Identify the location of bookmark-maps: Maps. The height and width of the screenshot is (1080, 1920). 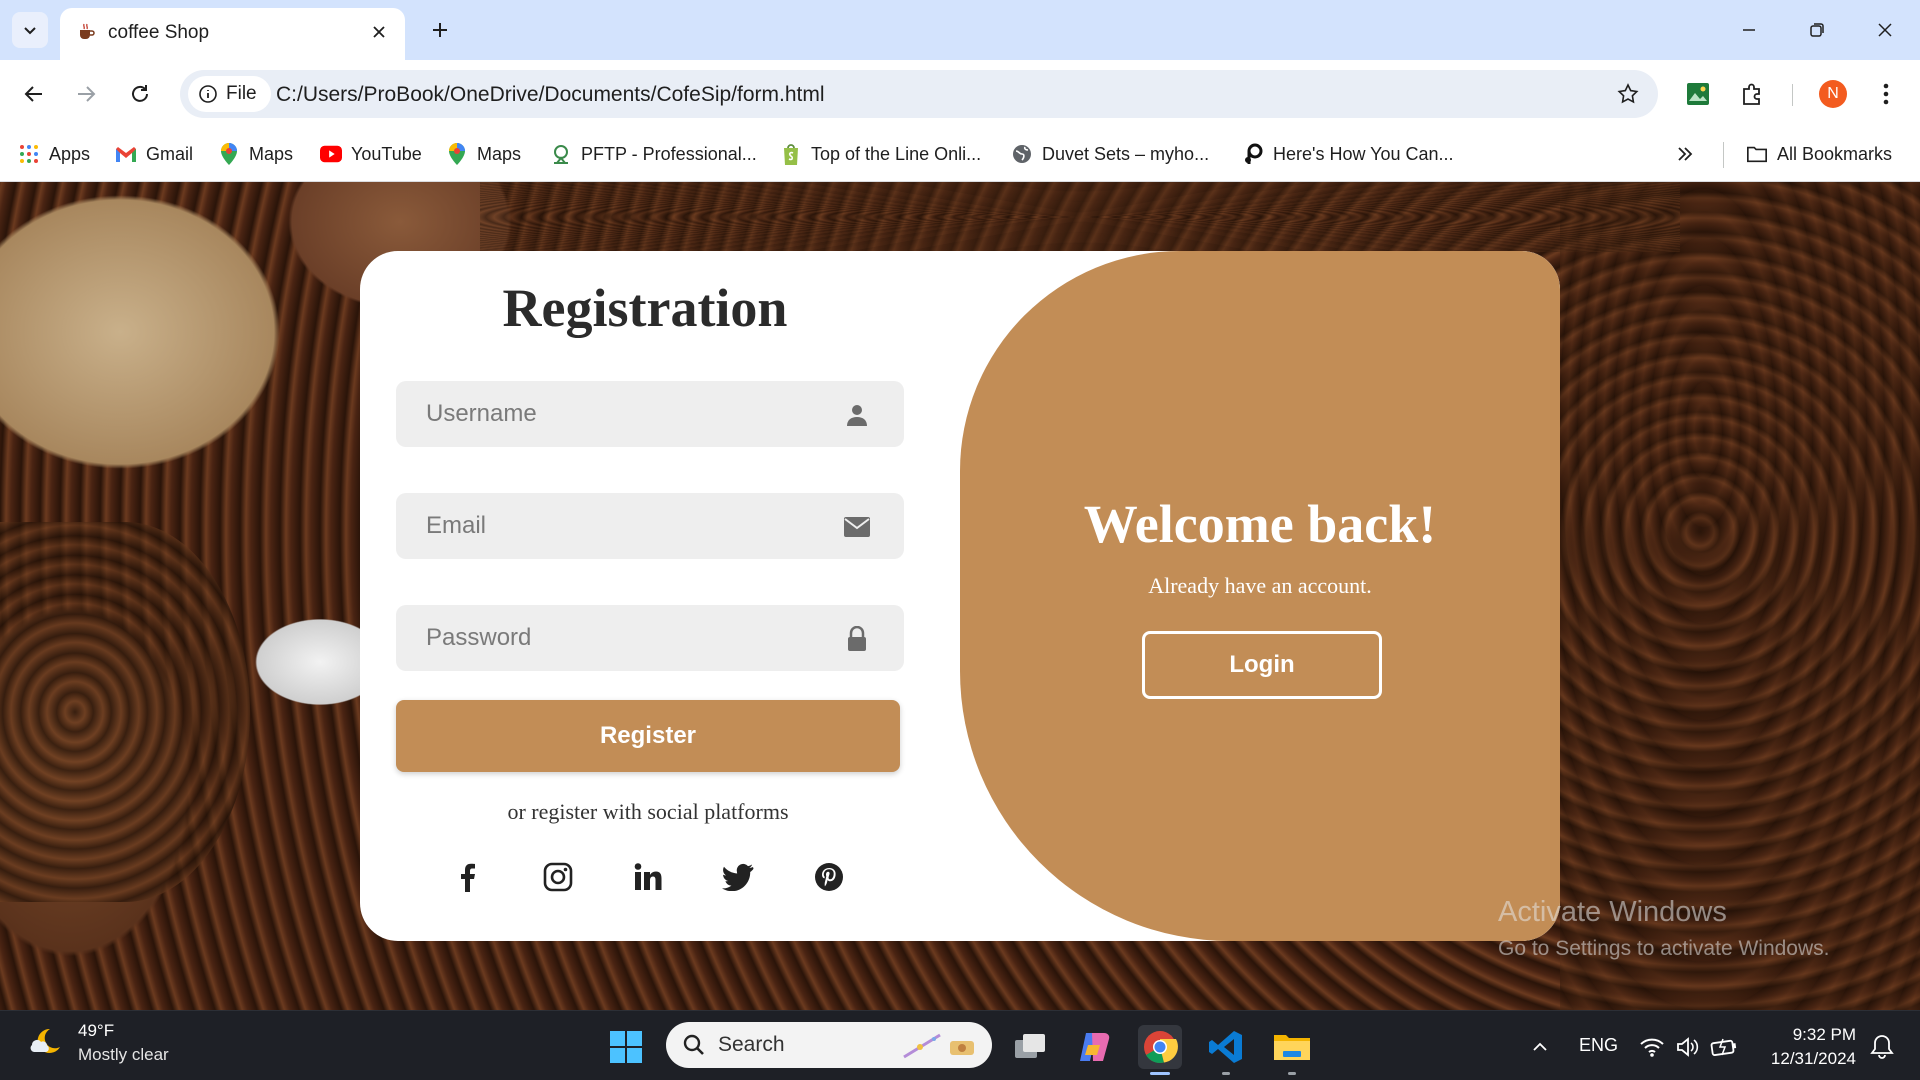
(255, 154).